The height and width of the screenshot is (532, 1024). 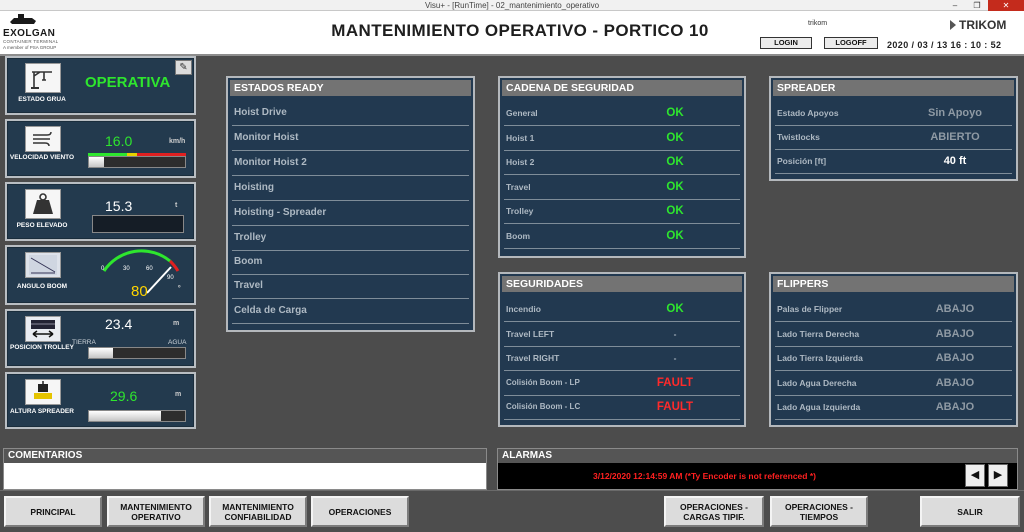 What do you see at coordinates (975, 475) in the screenshot?
I see `alarm-prev-button: ◀` at bounding box center [975, 475].